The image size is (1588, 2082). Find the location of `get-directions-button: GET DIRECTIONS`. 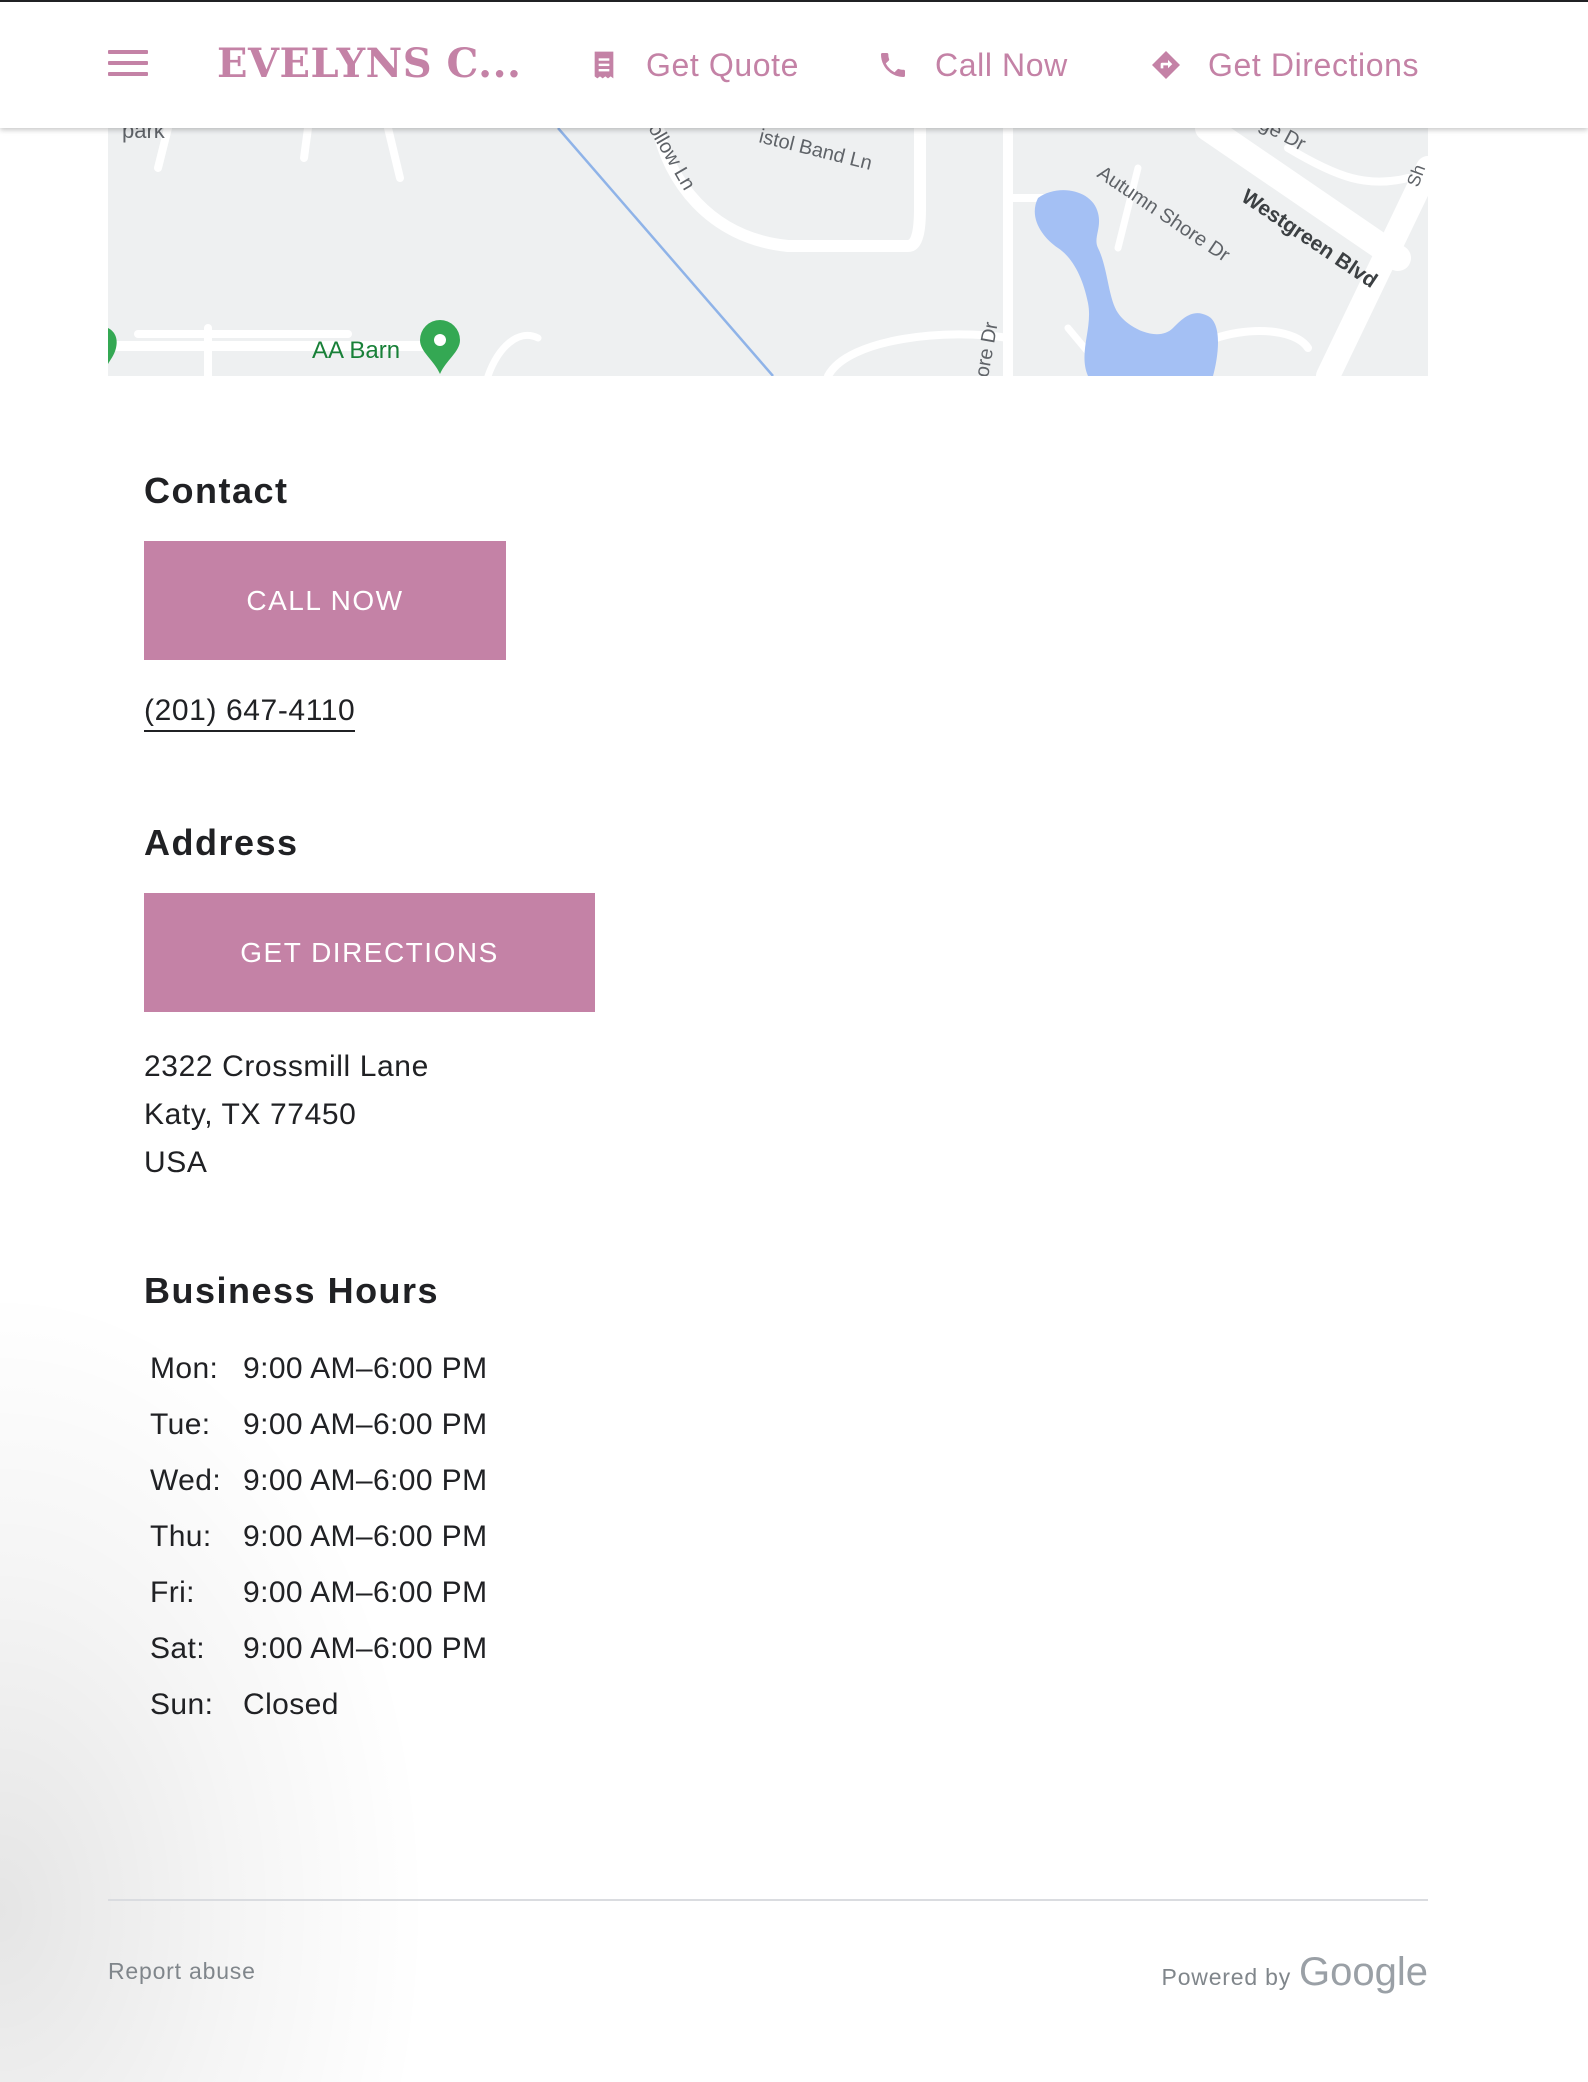

get-directions-button: GET DIRECTIONS is located at coordinates (369, 952).